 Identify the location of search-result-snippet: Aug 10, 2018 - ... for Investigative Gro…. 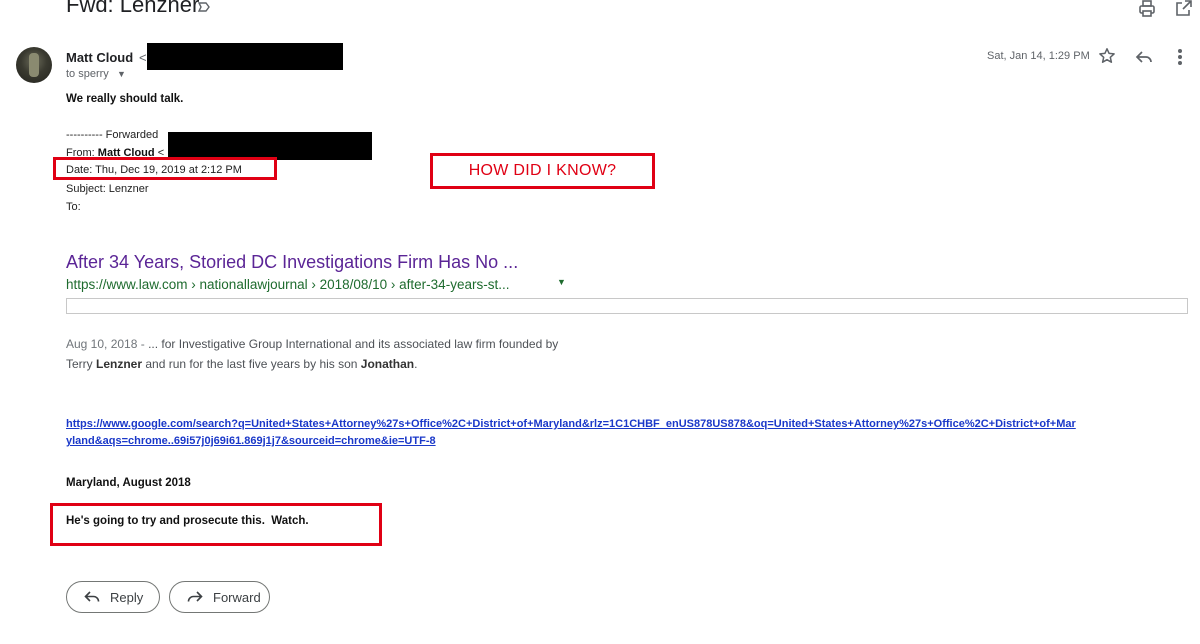
(312, 354).